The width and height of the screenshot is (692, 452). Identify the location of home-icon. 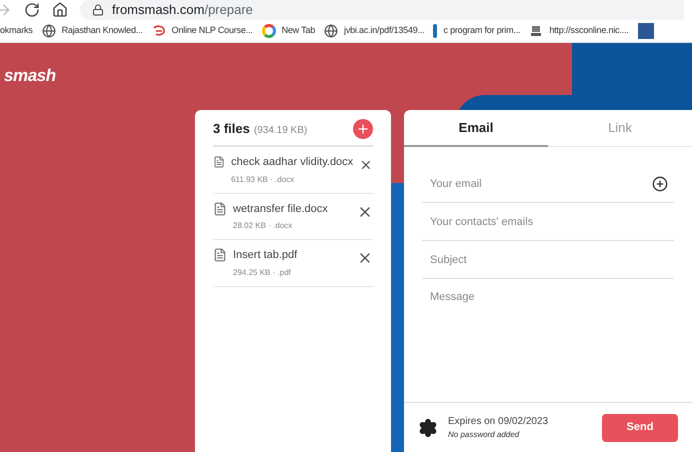
(60, 10).